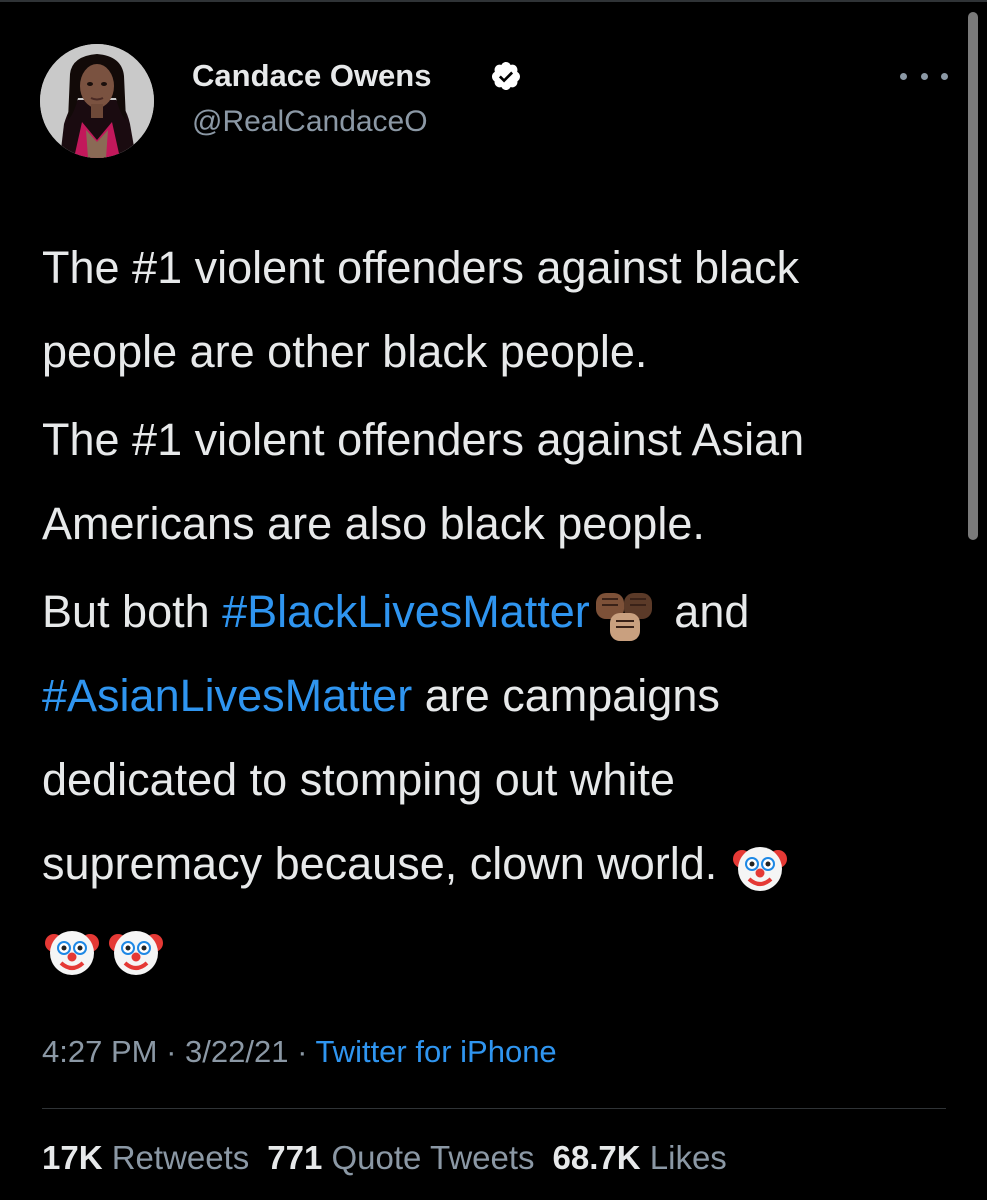 The image size is (987, 1200). What do you see at coordinates (973, 276) in the screenshot?
I see `scrollbar` at bounding box center [973, 276].